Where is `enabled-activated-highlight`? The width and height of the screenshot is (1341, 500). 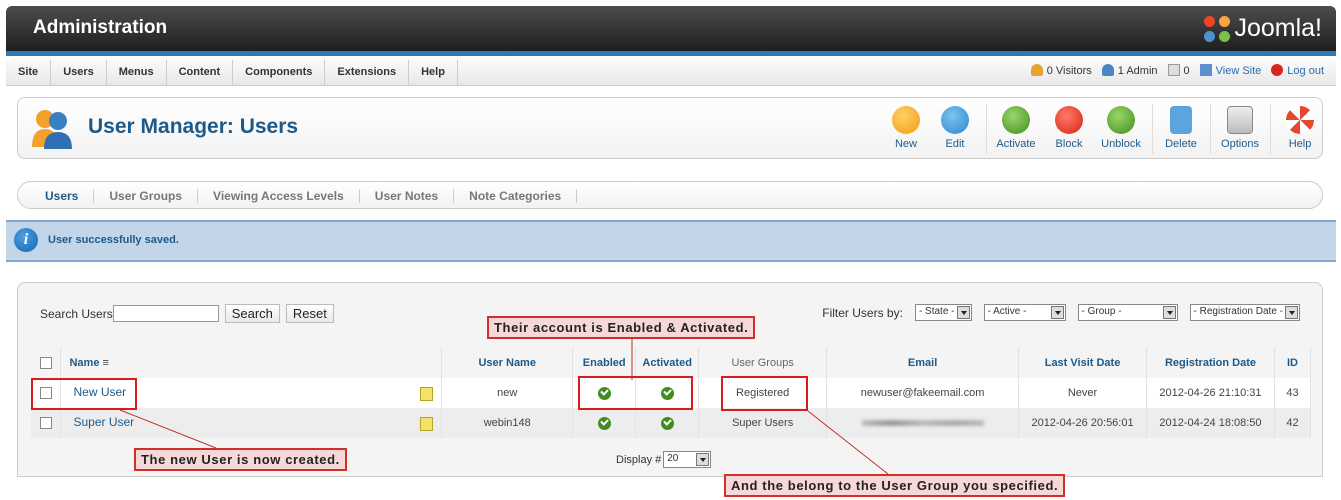 enabled-activated-highlight is located at coordinates (635, 393).